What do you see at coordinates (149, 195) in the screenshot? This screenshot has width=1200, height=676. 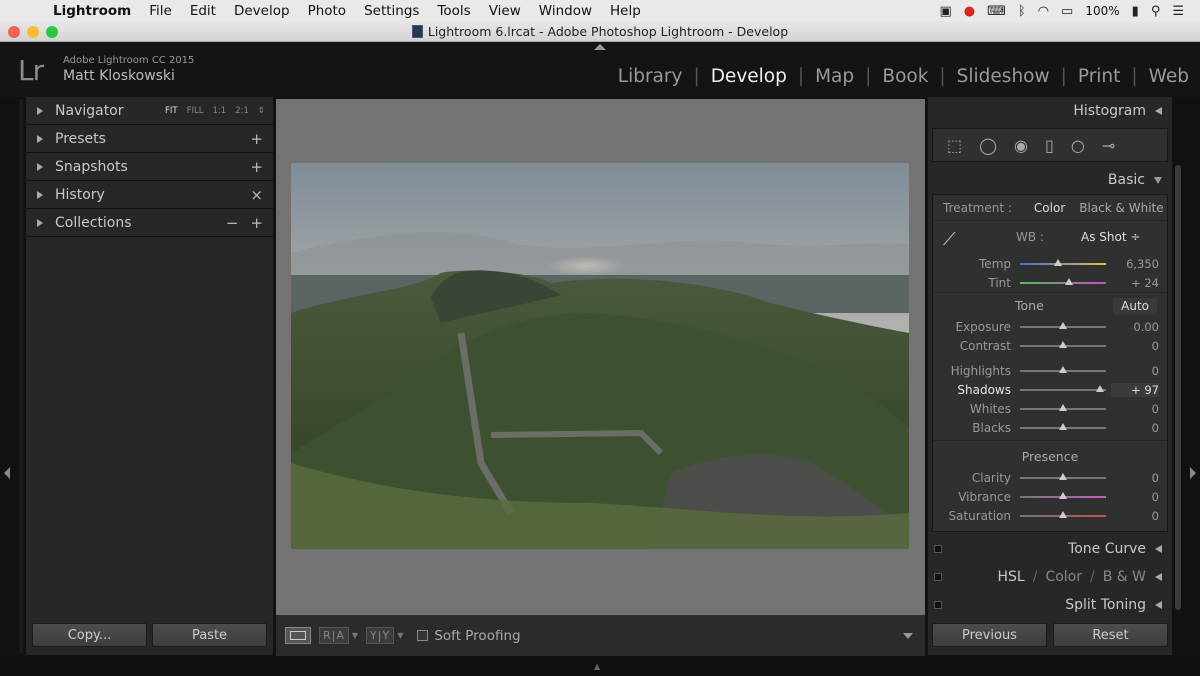 I see `history-panel-header: History ×` at bounding box center [149, 195].